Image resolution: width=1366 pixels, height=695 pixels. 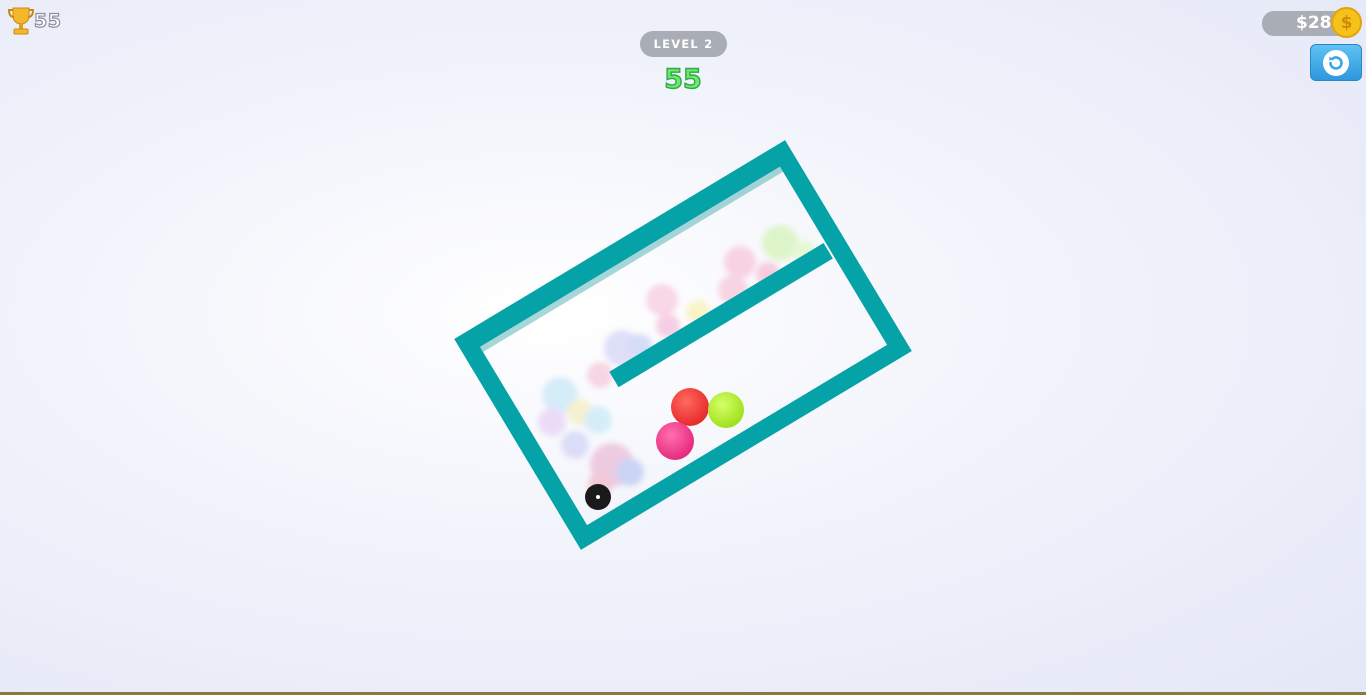 I want to click on red-ball, so click(x=690, y=407).